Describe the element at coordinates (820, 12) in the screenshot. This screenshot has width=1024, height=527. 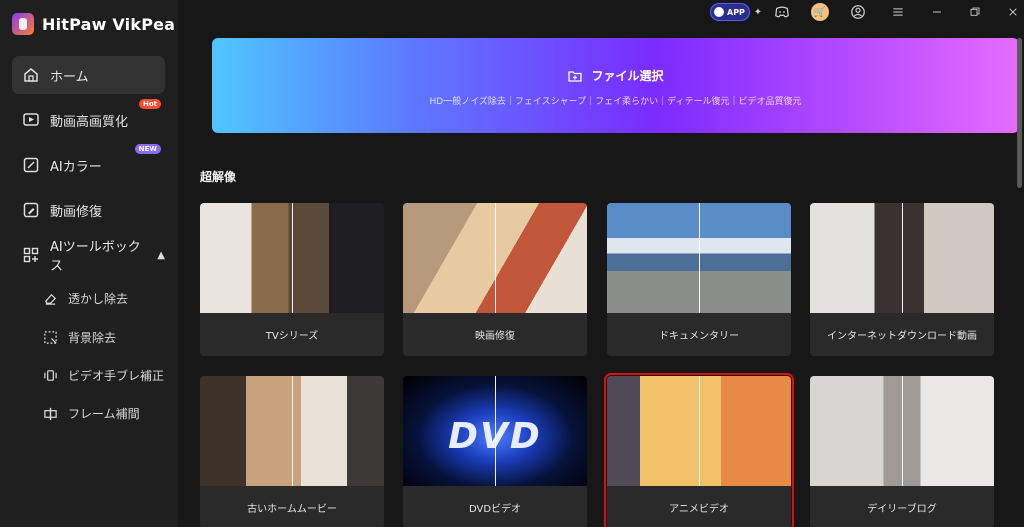
I see `cart-icon: 🛒` at that location.